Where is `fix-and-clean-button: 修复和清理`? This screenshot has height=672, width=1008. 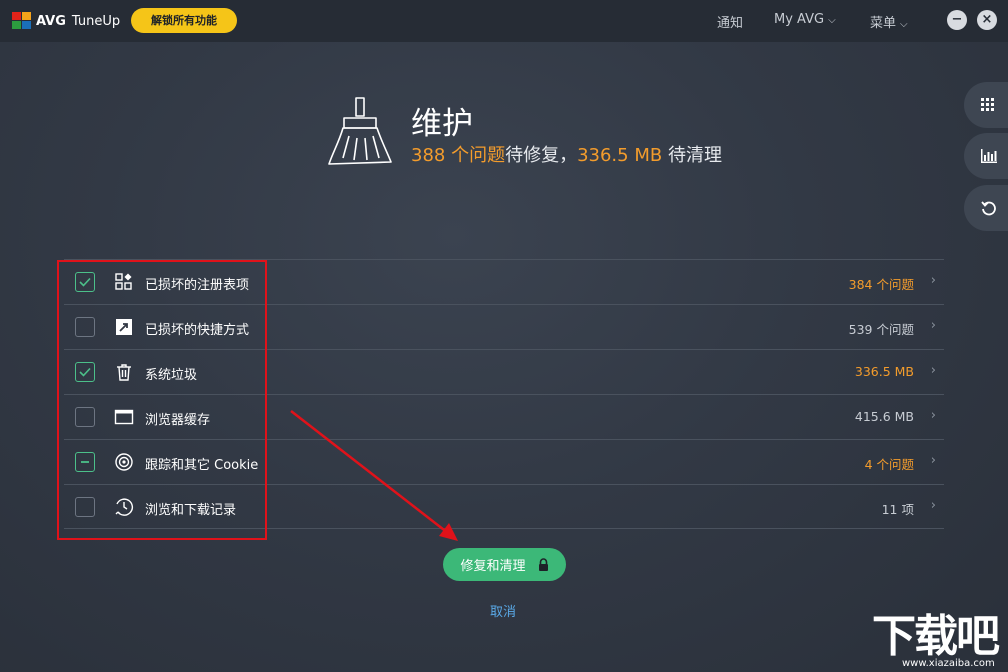 fix-and-clean-button: 修复和清理 is located at coordinates (504, 564).